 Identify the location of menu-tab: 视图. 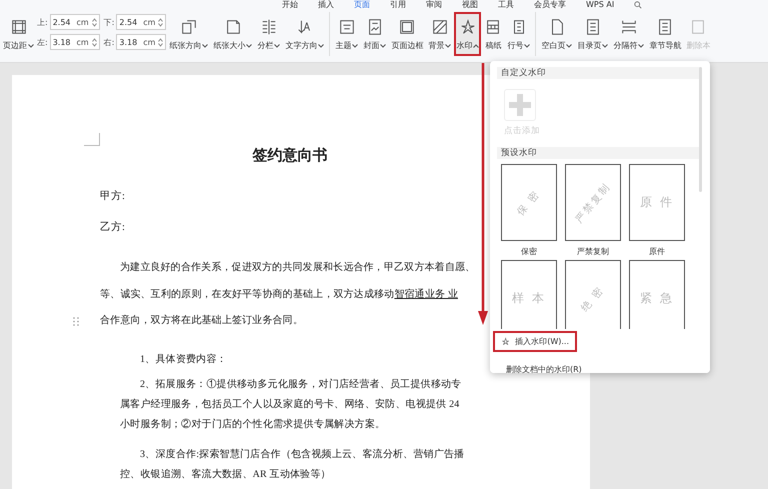
(470, 4).